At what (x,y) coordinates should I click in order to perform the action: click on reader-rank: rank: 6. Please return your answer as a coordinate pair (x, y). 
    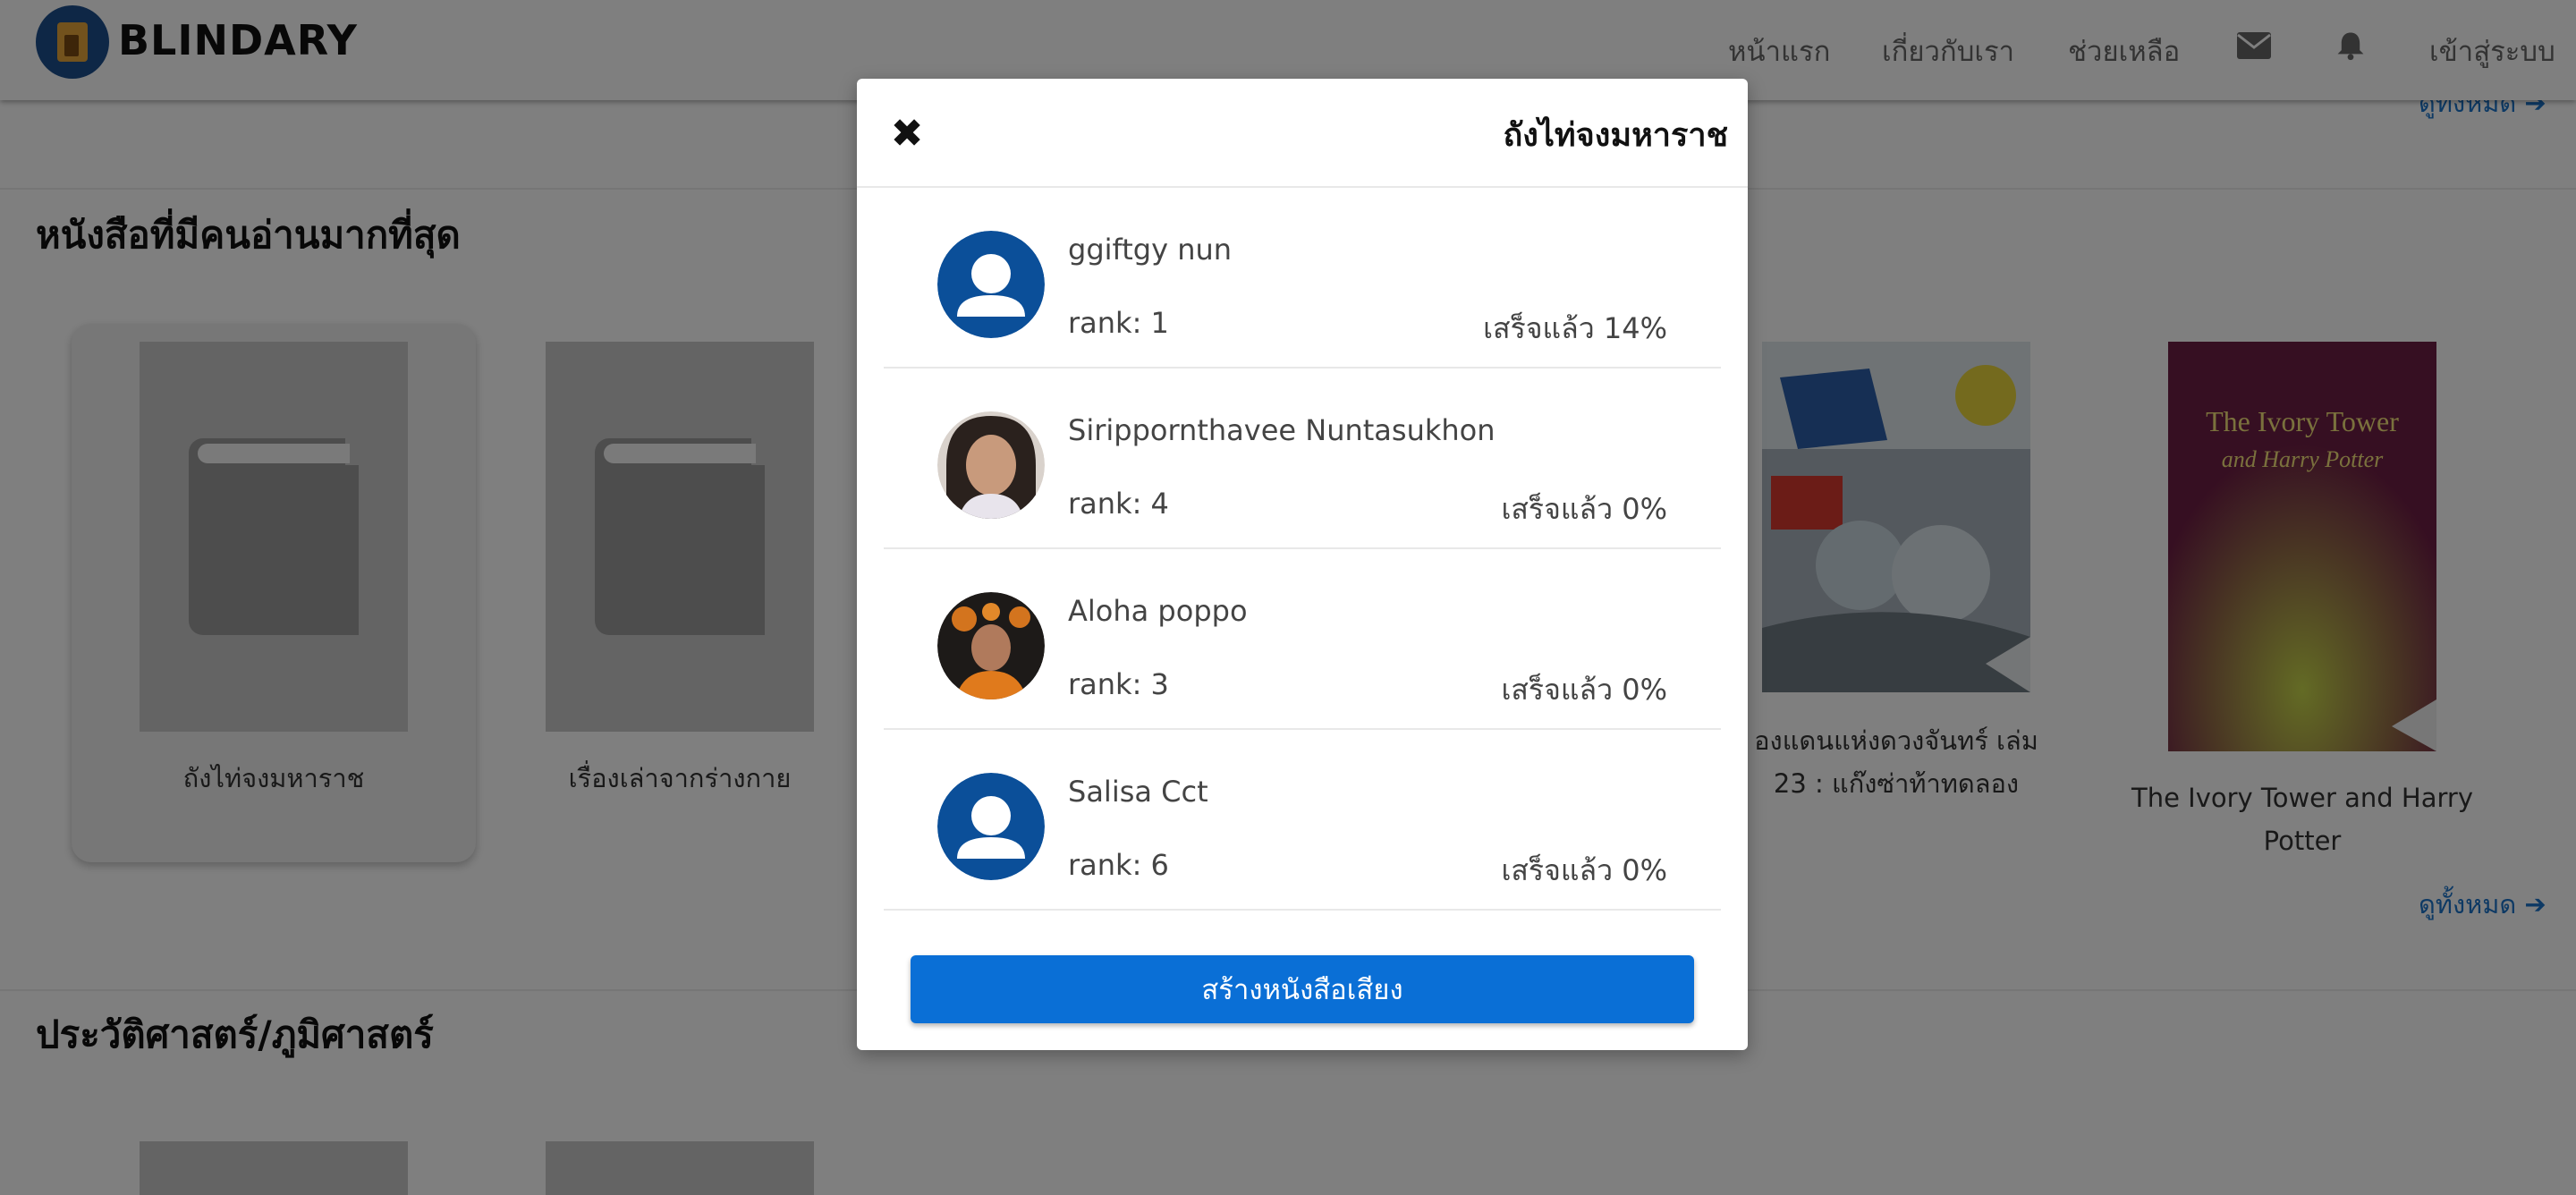
    Looking at the image, I should click on (1118, 865).